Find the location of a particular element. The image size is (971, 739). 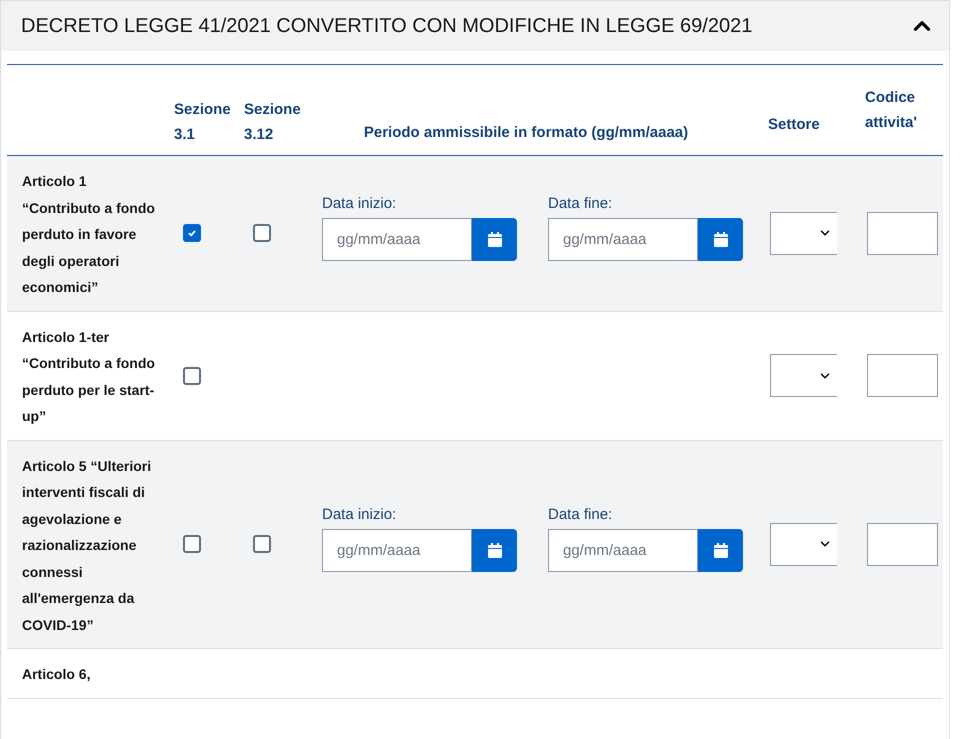

column-header: Periodo ammissibile in formato (gg/mm/aaaa) is located at coordinates (526, 133).